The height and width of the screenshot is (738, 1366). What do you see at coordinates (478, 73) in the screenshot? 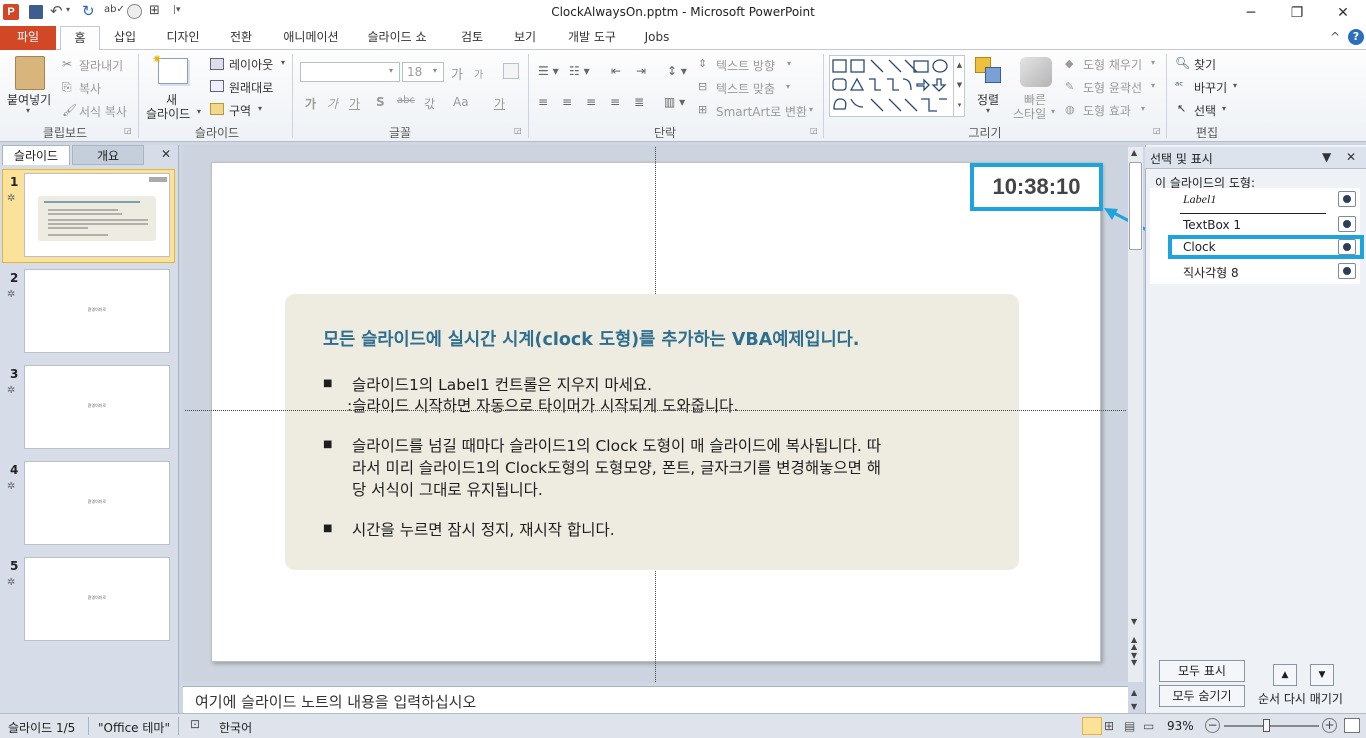
I see `shrink-font-button: 가` at bounding box center [478, 73].